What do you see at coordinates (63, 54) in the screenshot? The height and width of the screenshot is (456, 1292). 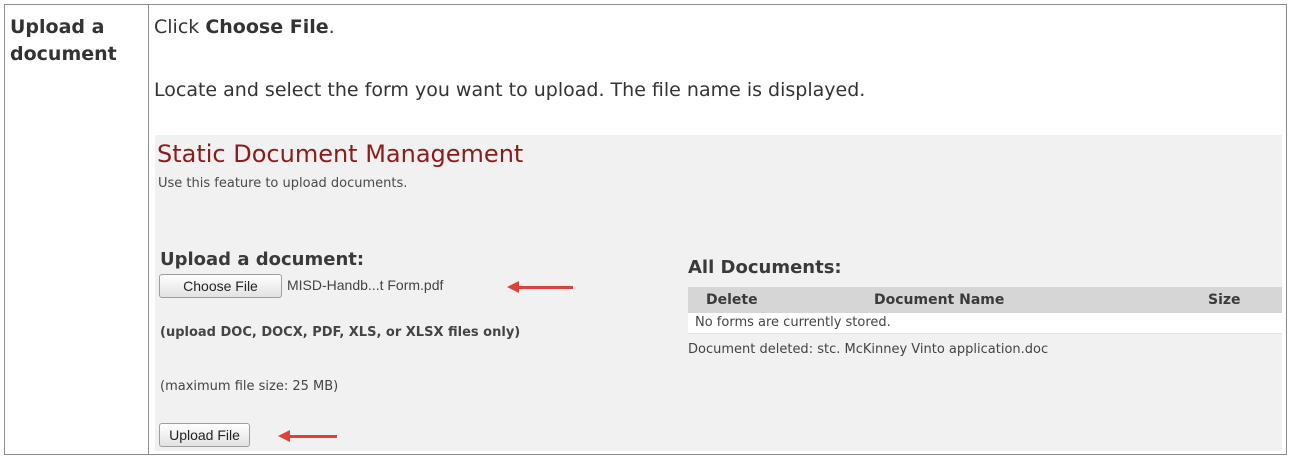 I see `step-label-line-2: document` at bounding box center [63, 54].